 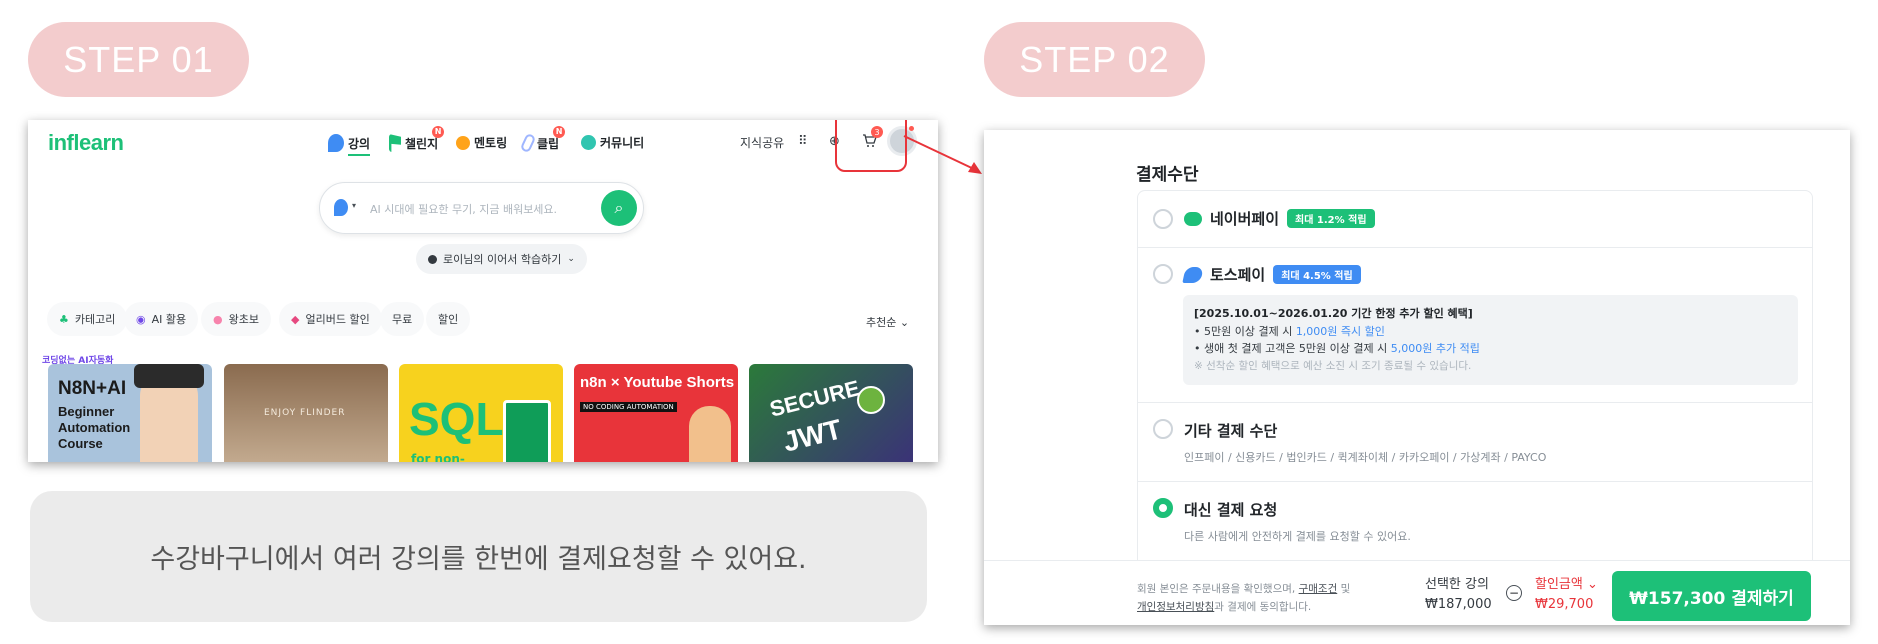 What do you see at coordinates (1333, 313) in the screenshot?
I see `benefit-title: [2025.10.01~2026.01.20 기간 한정 추가 할인 혜택]` at bounding box center [1333, 313].